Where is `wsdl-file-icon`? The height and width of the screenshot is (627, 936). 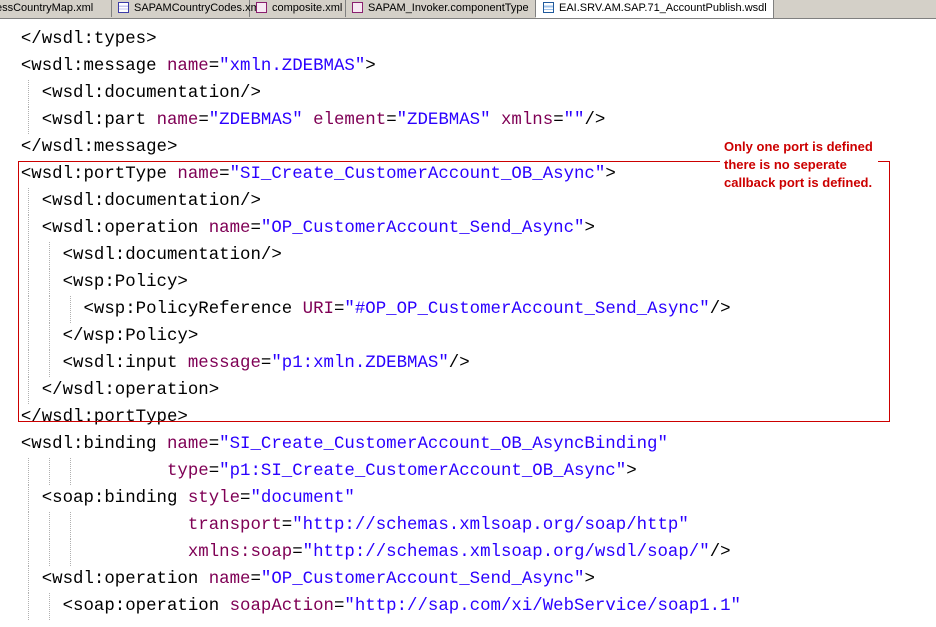 wsdl-file-icon is located at coordinates (548, 7).